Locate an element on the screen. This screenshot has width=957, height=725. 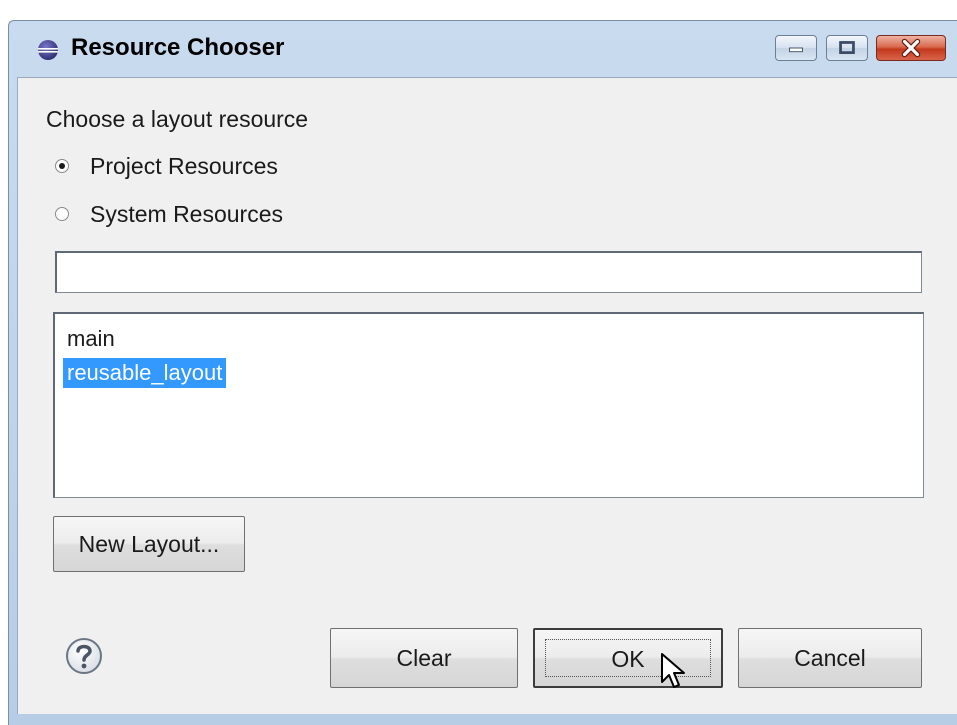
list-item: main is located at coordinates (91, 339).